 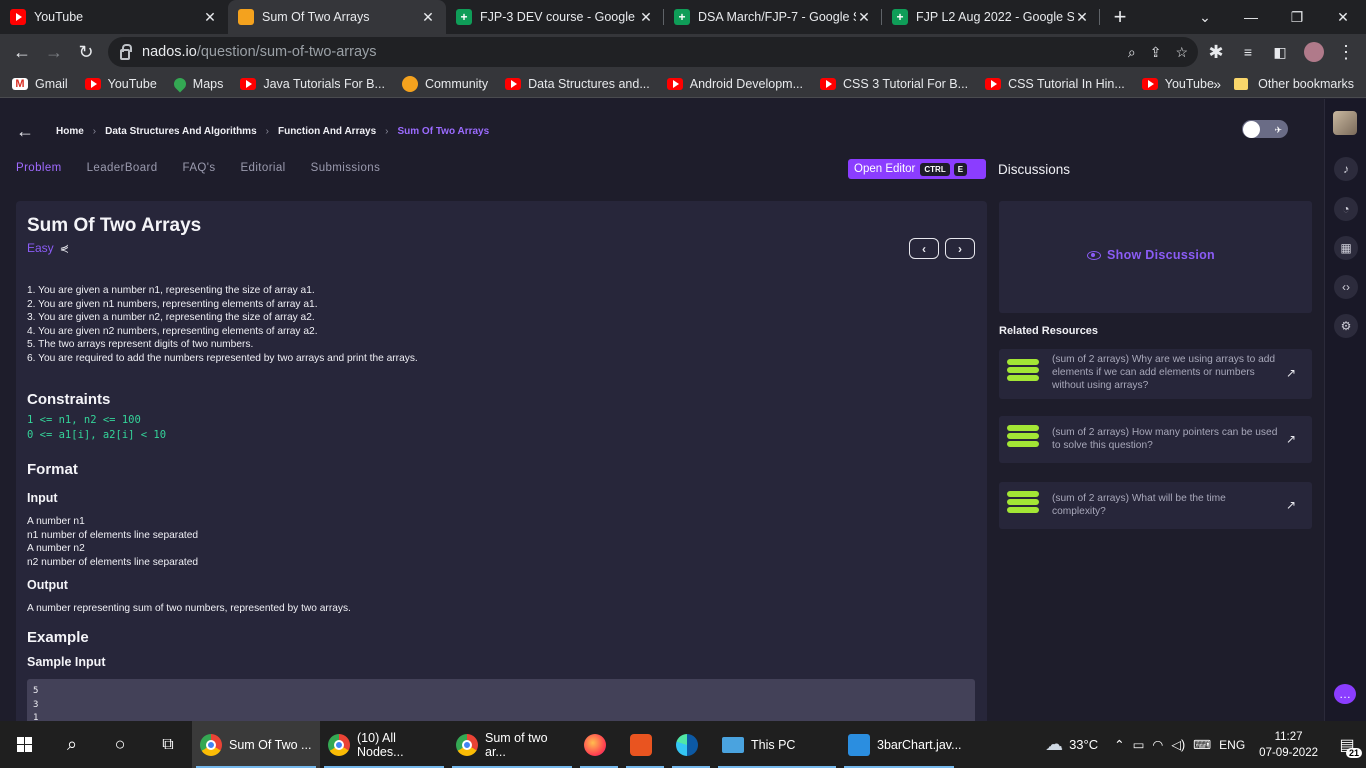 I want to click on reload-icon: ↻, so click(x=86, y=52).